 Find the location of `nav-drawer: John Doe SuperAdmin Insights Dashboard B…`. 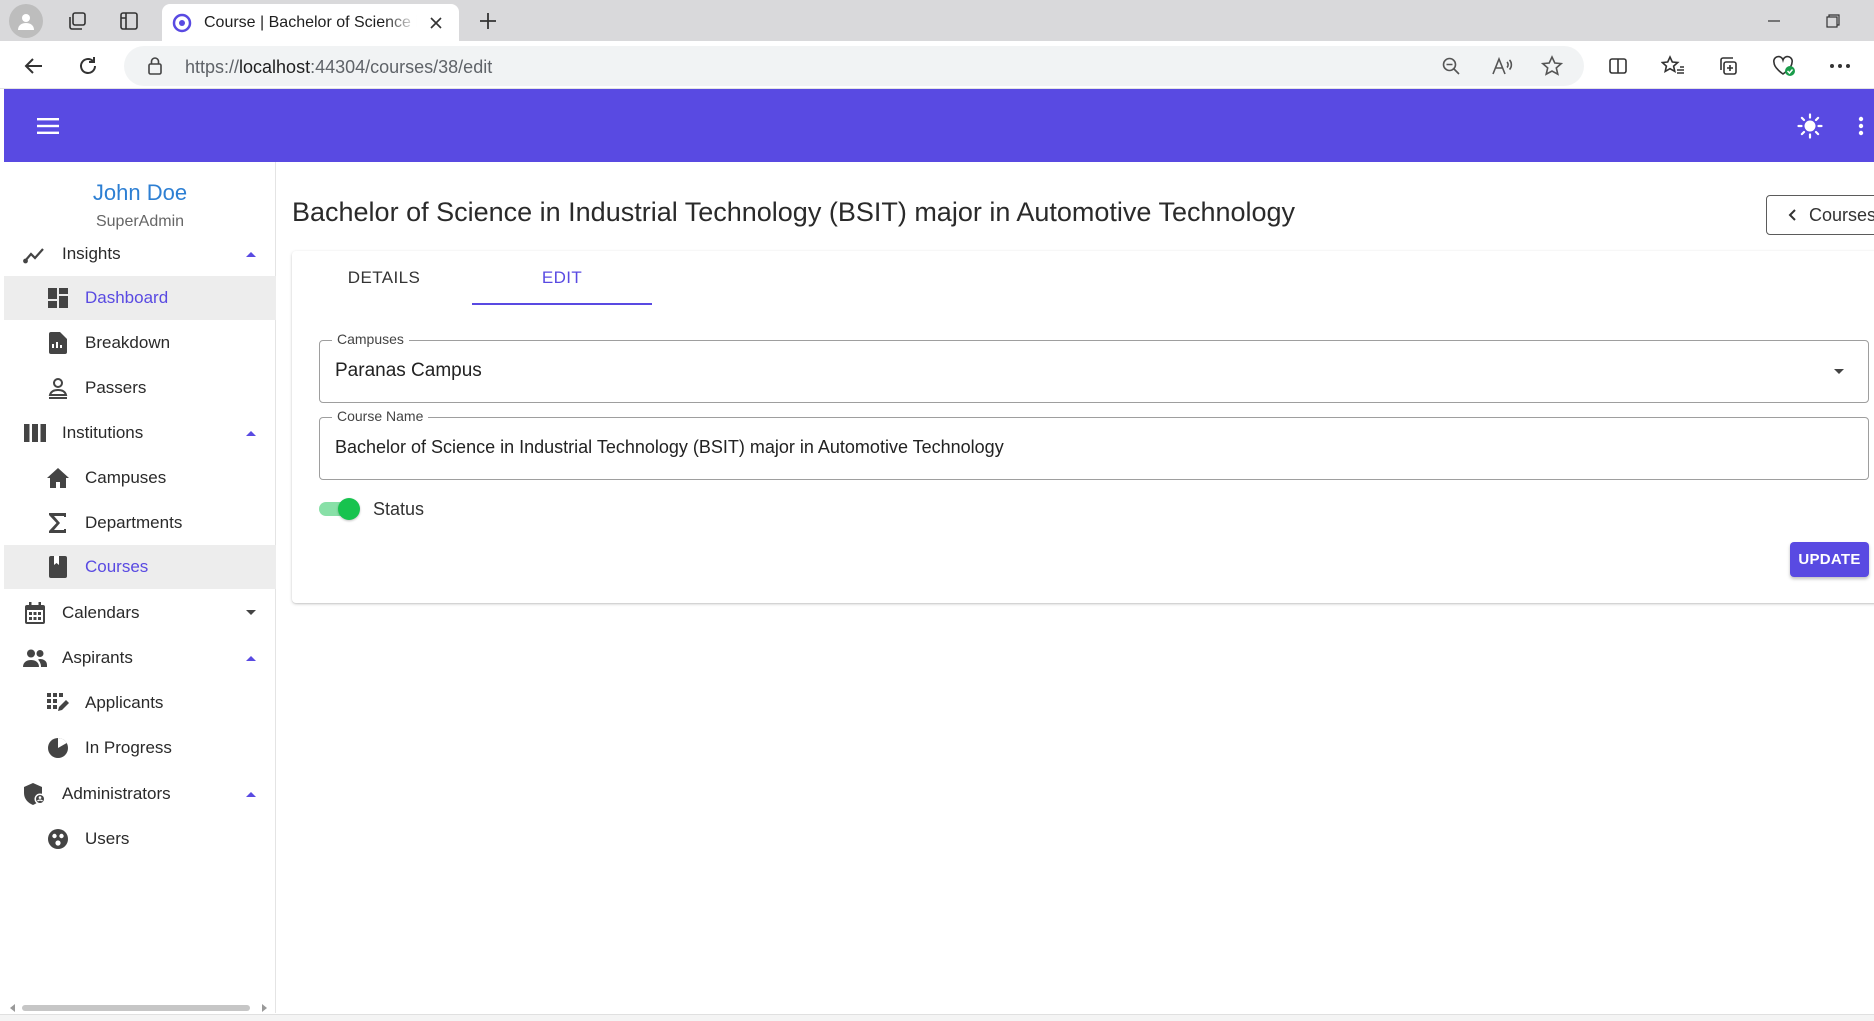

nav-drawer: John Doe SuperAdmin Insights Dashboard B… is located at coordinates (140, 587).